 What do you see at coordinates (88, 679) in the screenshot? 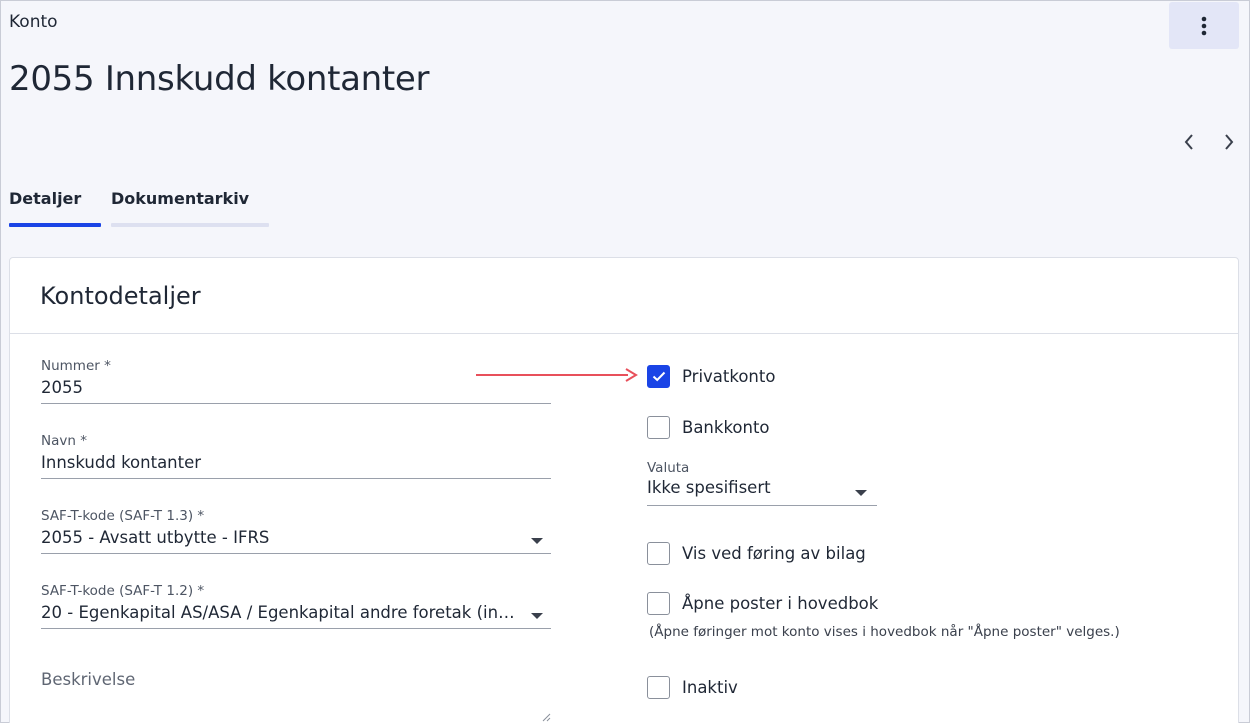
I see `description-placeholder: Beskrivelse` at bounding box center [88, 679].